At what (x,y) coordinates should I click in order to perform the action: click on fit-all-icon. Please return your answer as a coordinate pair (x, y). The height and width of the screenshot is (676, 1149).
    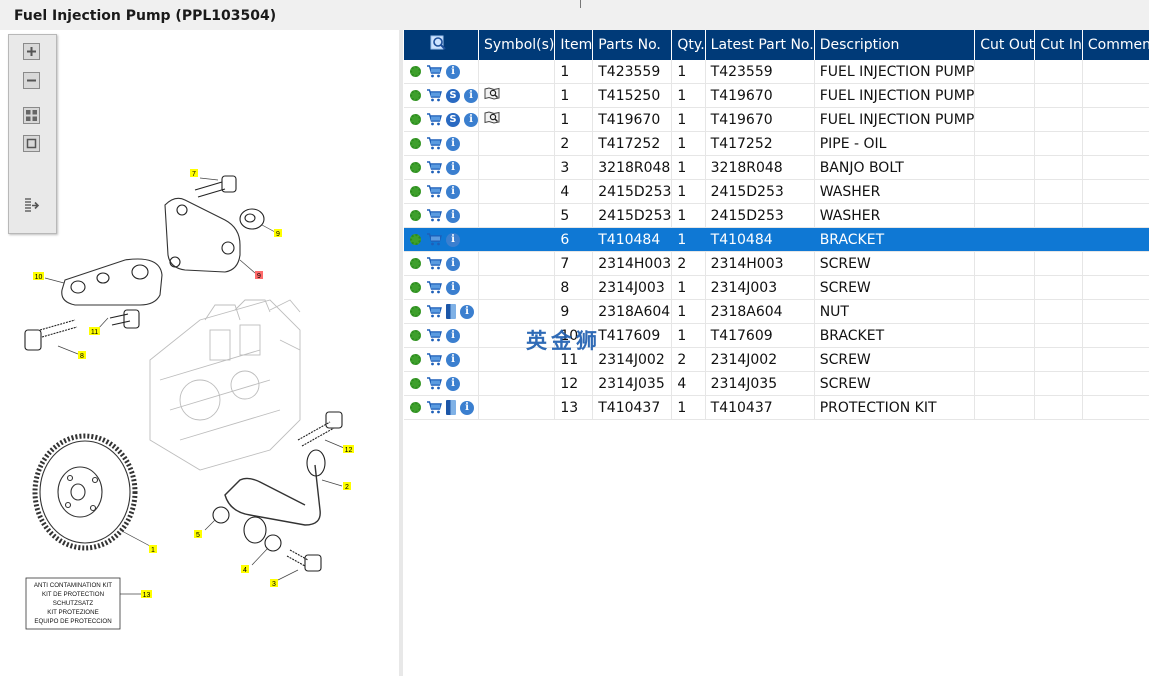
    Looking at the image, I should click on (31, 115).